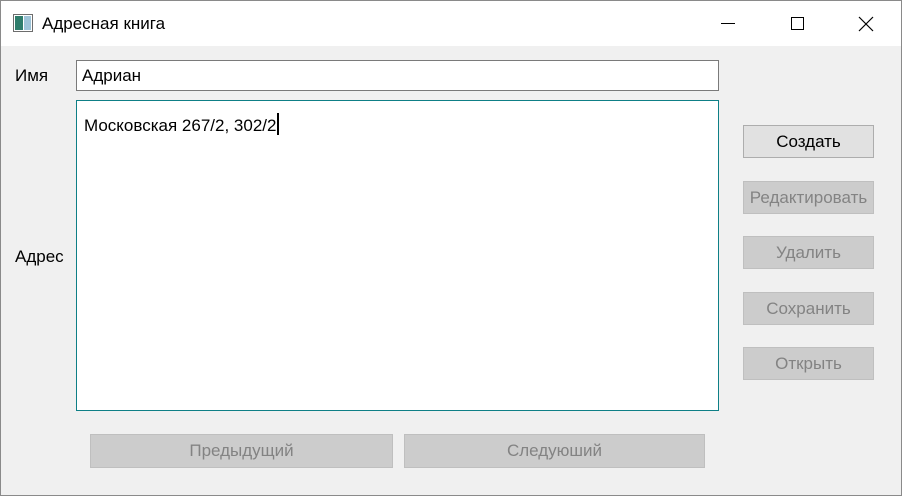  What do you see at coordinates (808, 363) in the screenshot?
I see `open-button: Открыть` at bounding box center [808, 363].